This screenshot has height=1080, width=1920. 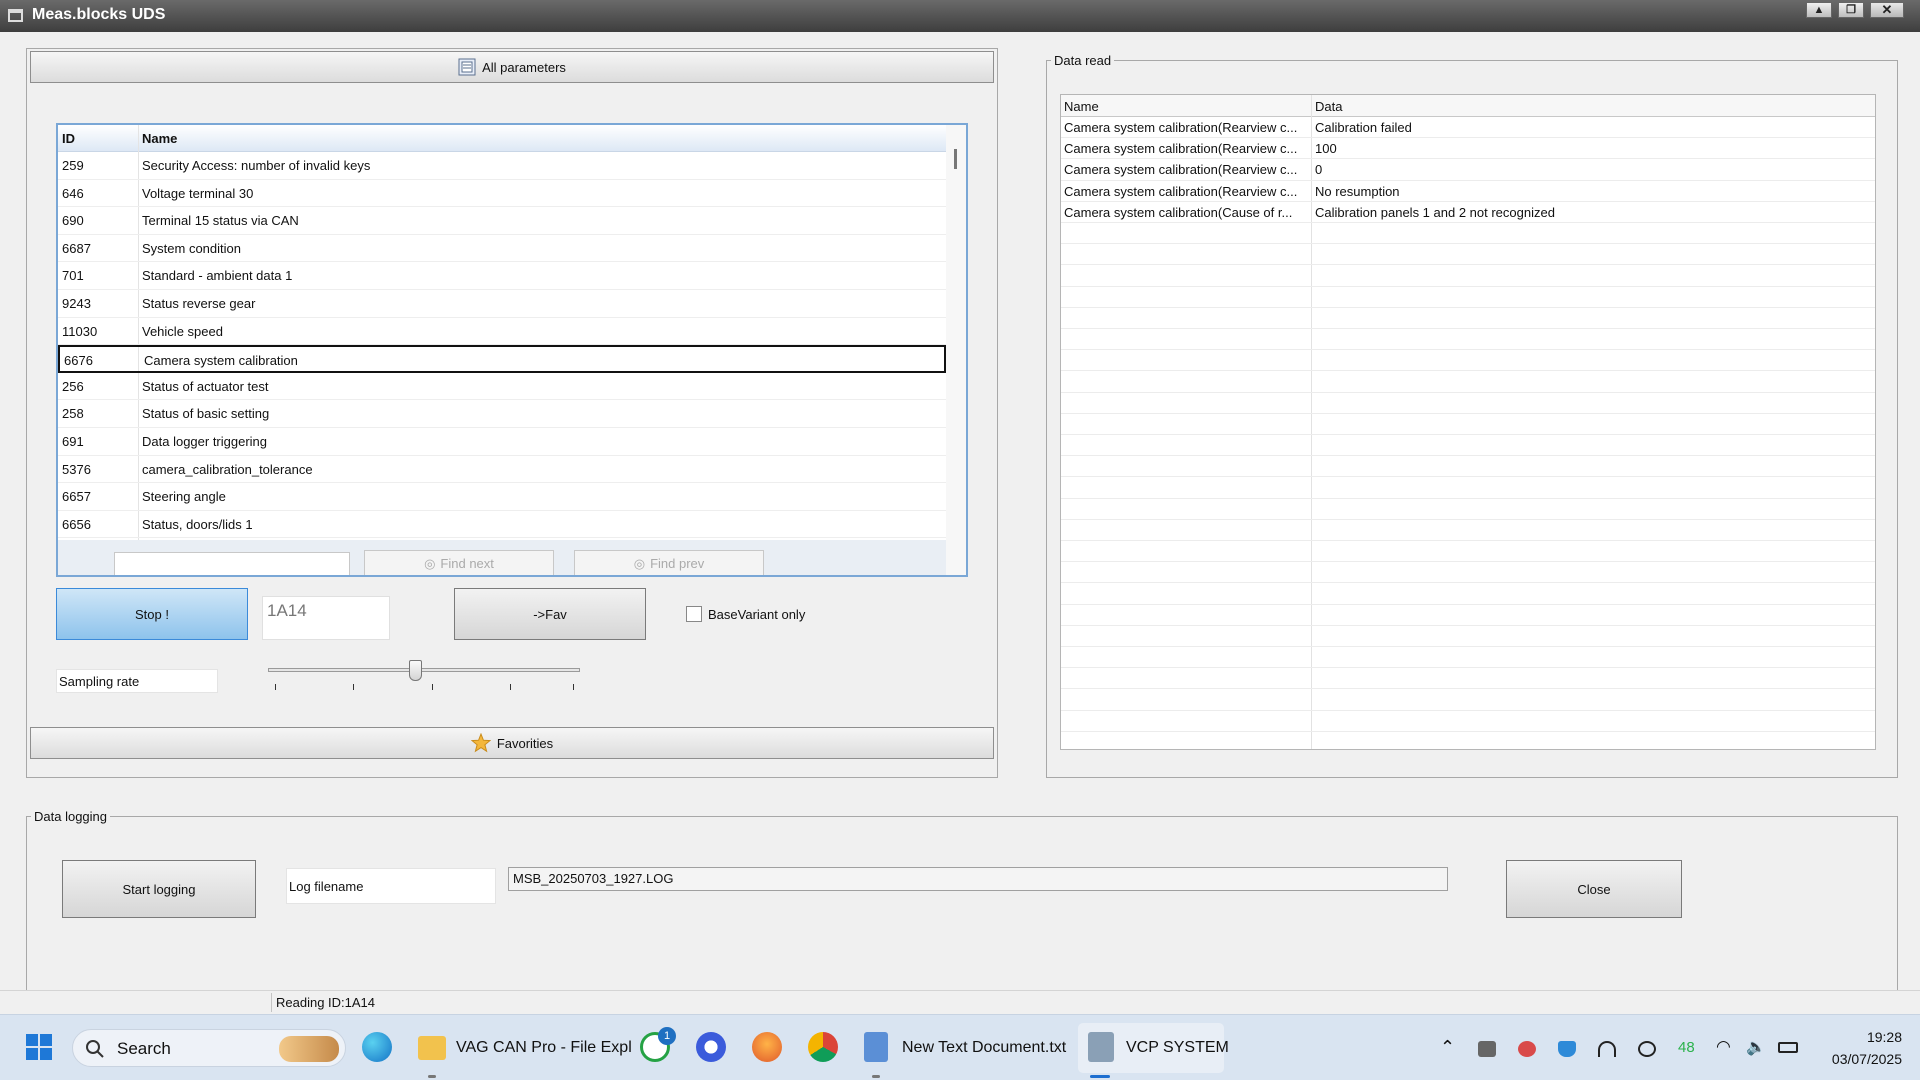 I want to click on minimize-button: ▲, so click(x=1819, y=10).